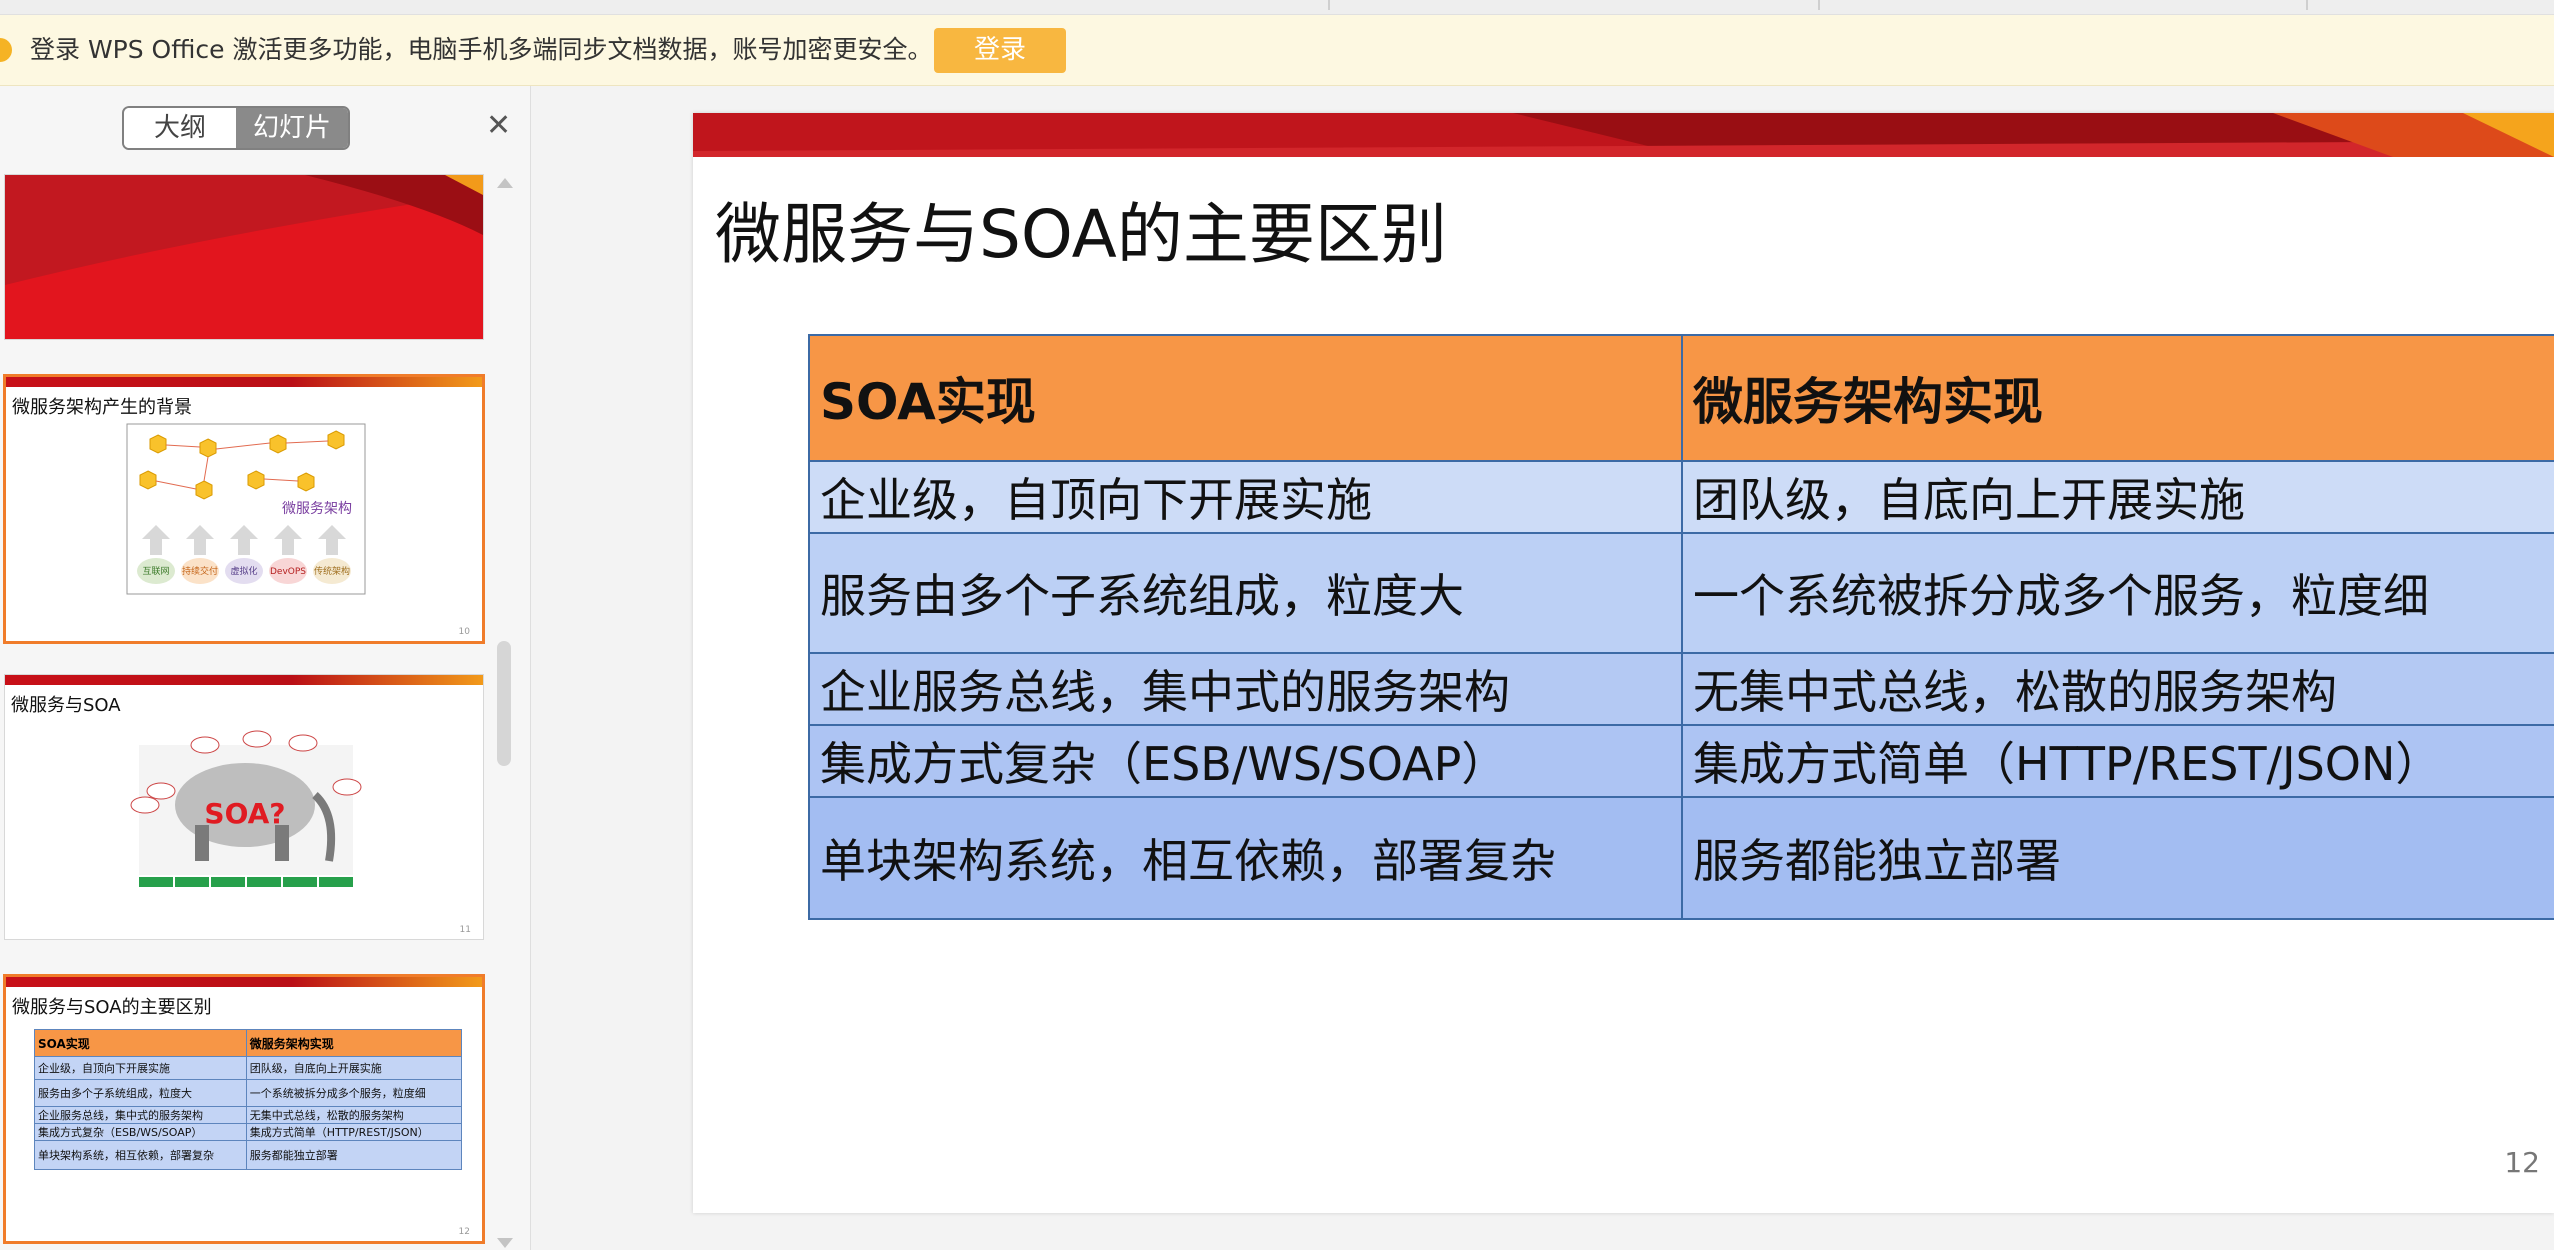 This screenshot has height=1250, width=2554. Describe the element at coordinates (112, 1007) in the screenshot. I see `thumb-title: 微服务与SOA的主要区别` at that location.